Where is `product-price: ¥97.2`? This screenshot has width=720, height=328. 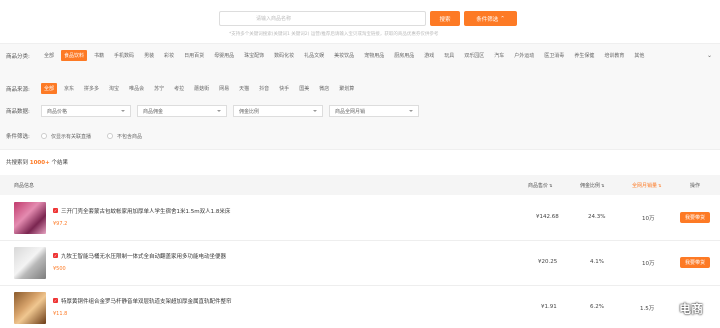
product-price: ¥97.2 is located at coordinates (60, 224).